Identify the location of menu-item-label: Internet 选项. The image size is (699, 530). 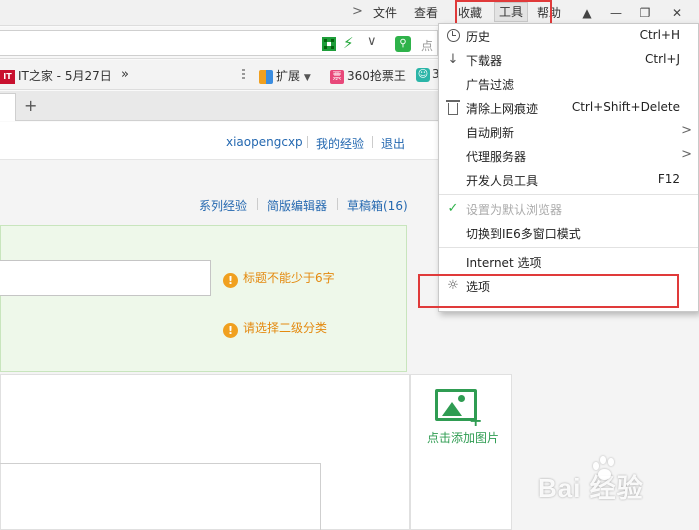
(504, 263).